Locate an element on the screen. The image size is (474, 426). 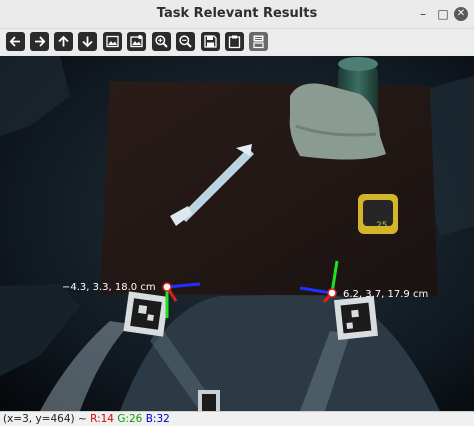
toolbar is located at coordinates (237, 42).